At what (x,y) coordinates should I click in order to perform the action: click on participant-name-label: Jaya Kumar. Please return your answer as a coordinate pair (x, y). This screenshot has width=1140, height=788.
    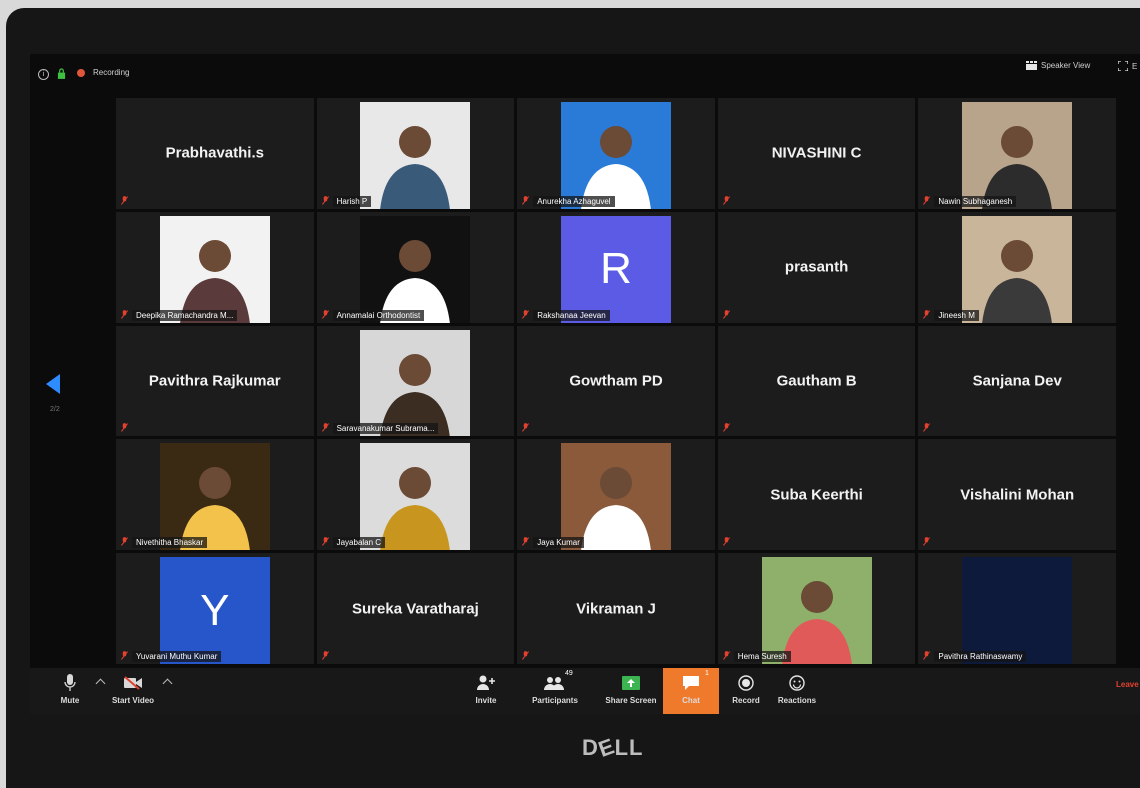
    Looking at the image, I should click on (558, 543).